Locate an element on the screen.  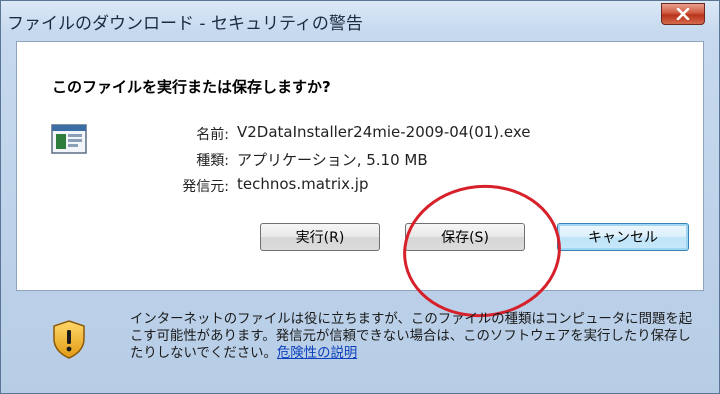
publisher-value: technos.matrix.jp is located at coordinates (303, 184).